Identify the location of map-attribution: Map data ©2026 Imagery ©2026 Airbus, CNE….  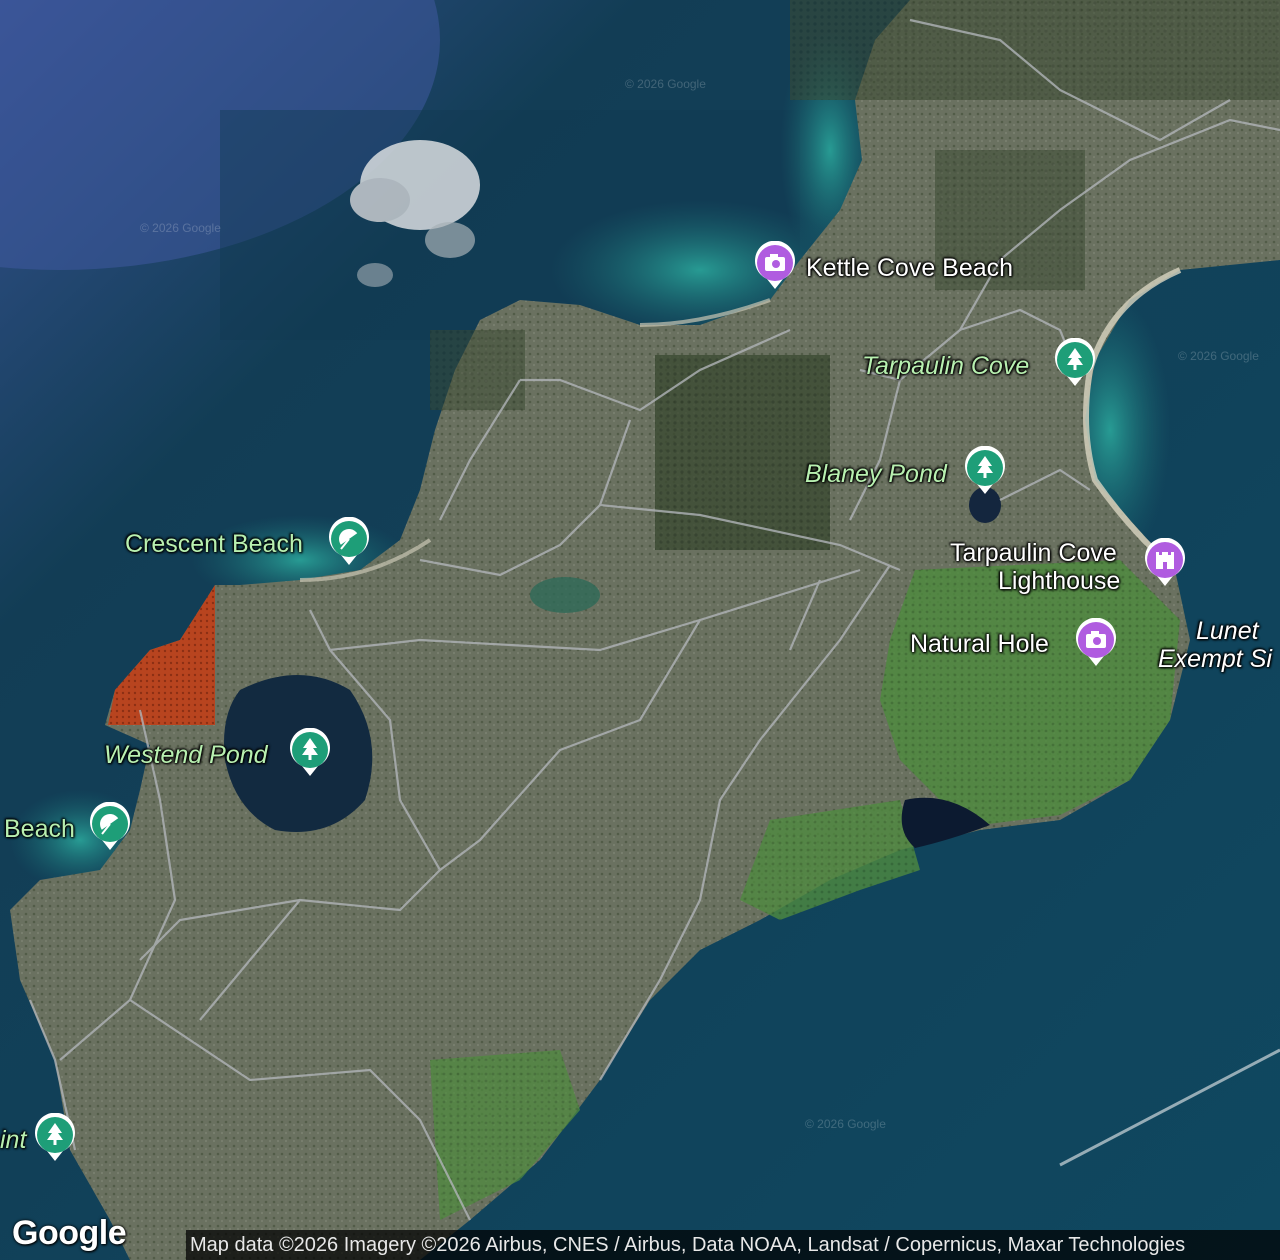
(733, 1245).